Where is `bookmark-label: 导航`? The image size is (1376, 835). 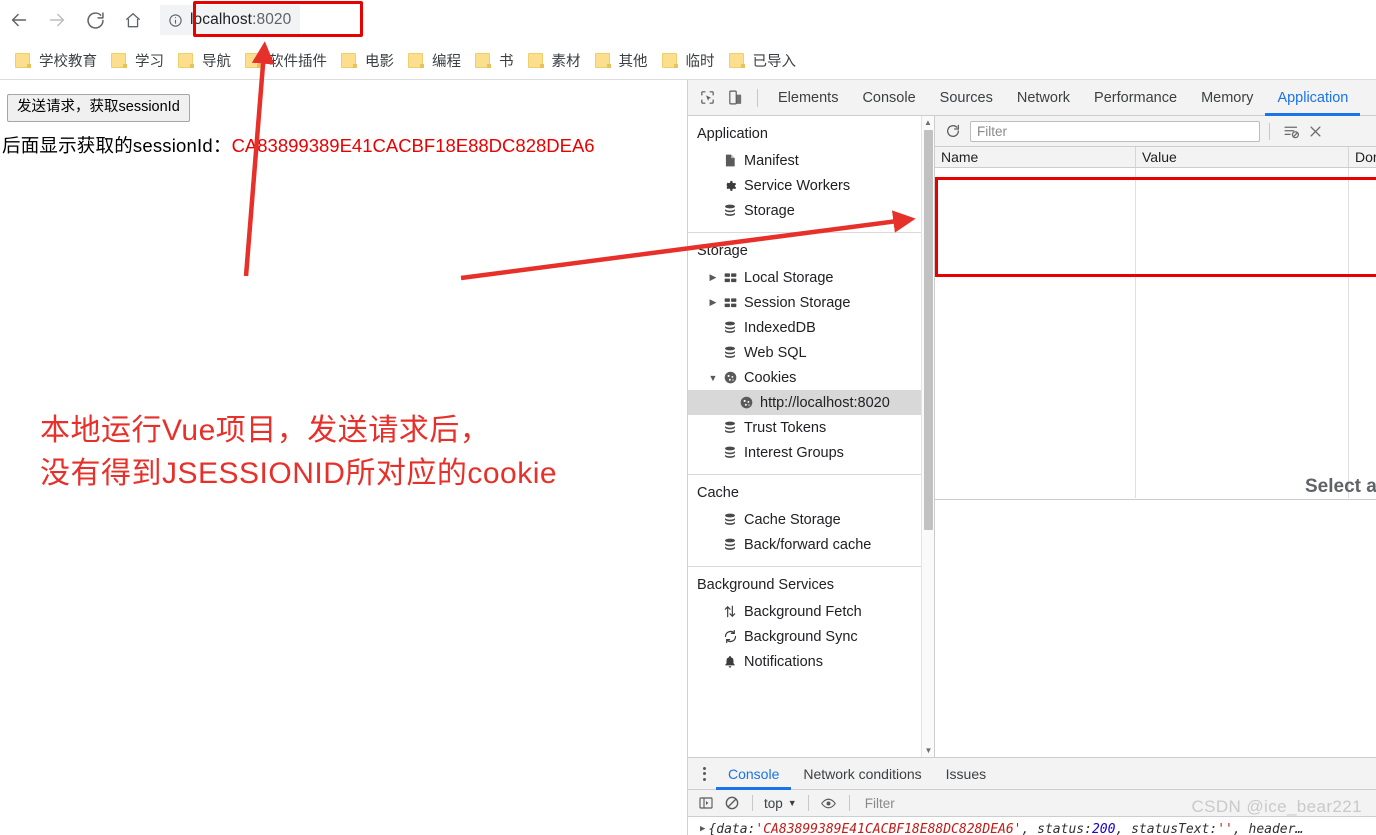 bookmark-label: 导航 is located at coordinates (216, 61).